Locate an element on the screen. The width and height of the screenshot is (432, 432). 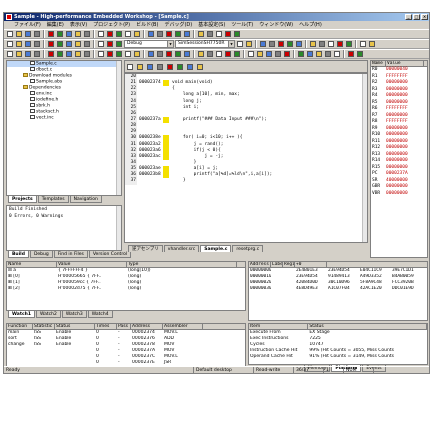
memory-row: 00000030 4E8D49E3 A1C07F04 42AC1E20 DDC01E9D is located at coordinates (338, 289).